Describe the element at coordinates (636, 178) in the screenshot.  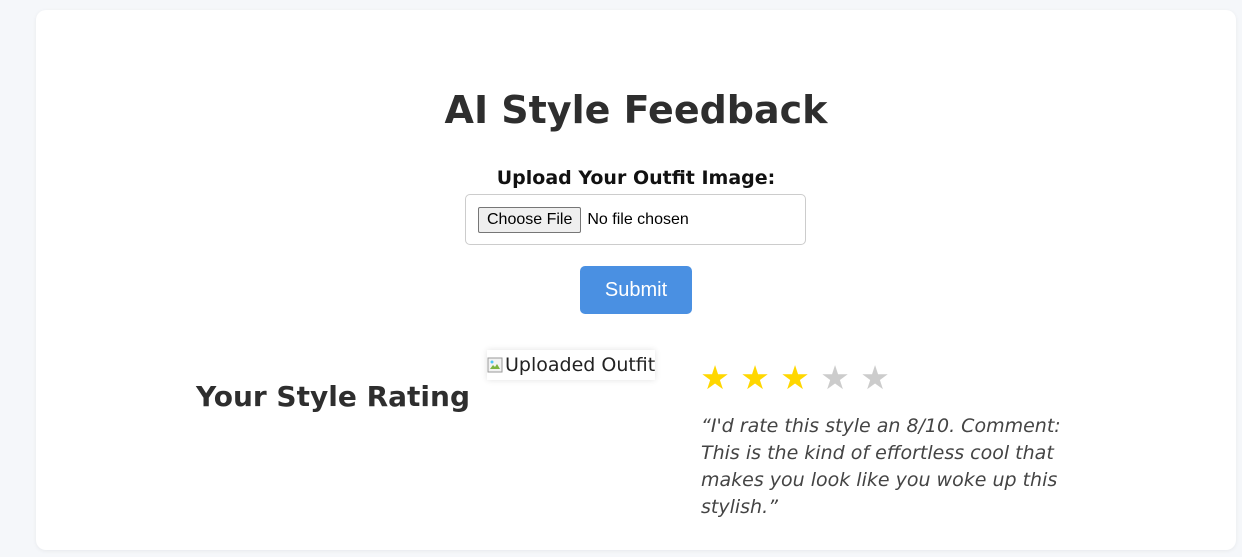
I see `upload-label: Upload Your Outfit Image:` at that location.